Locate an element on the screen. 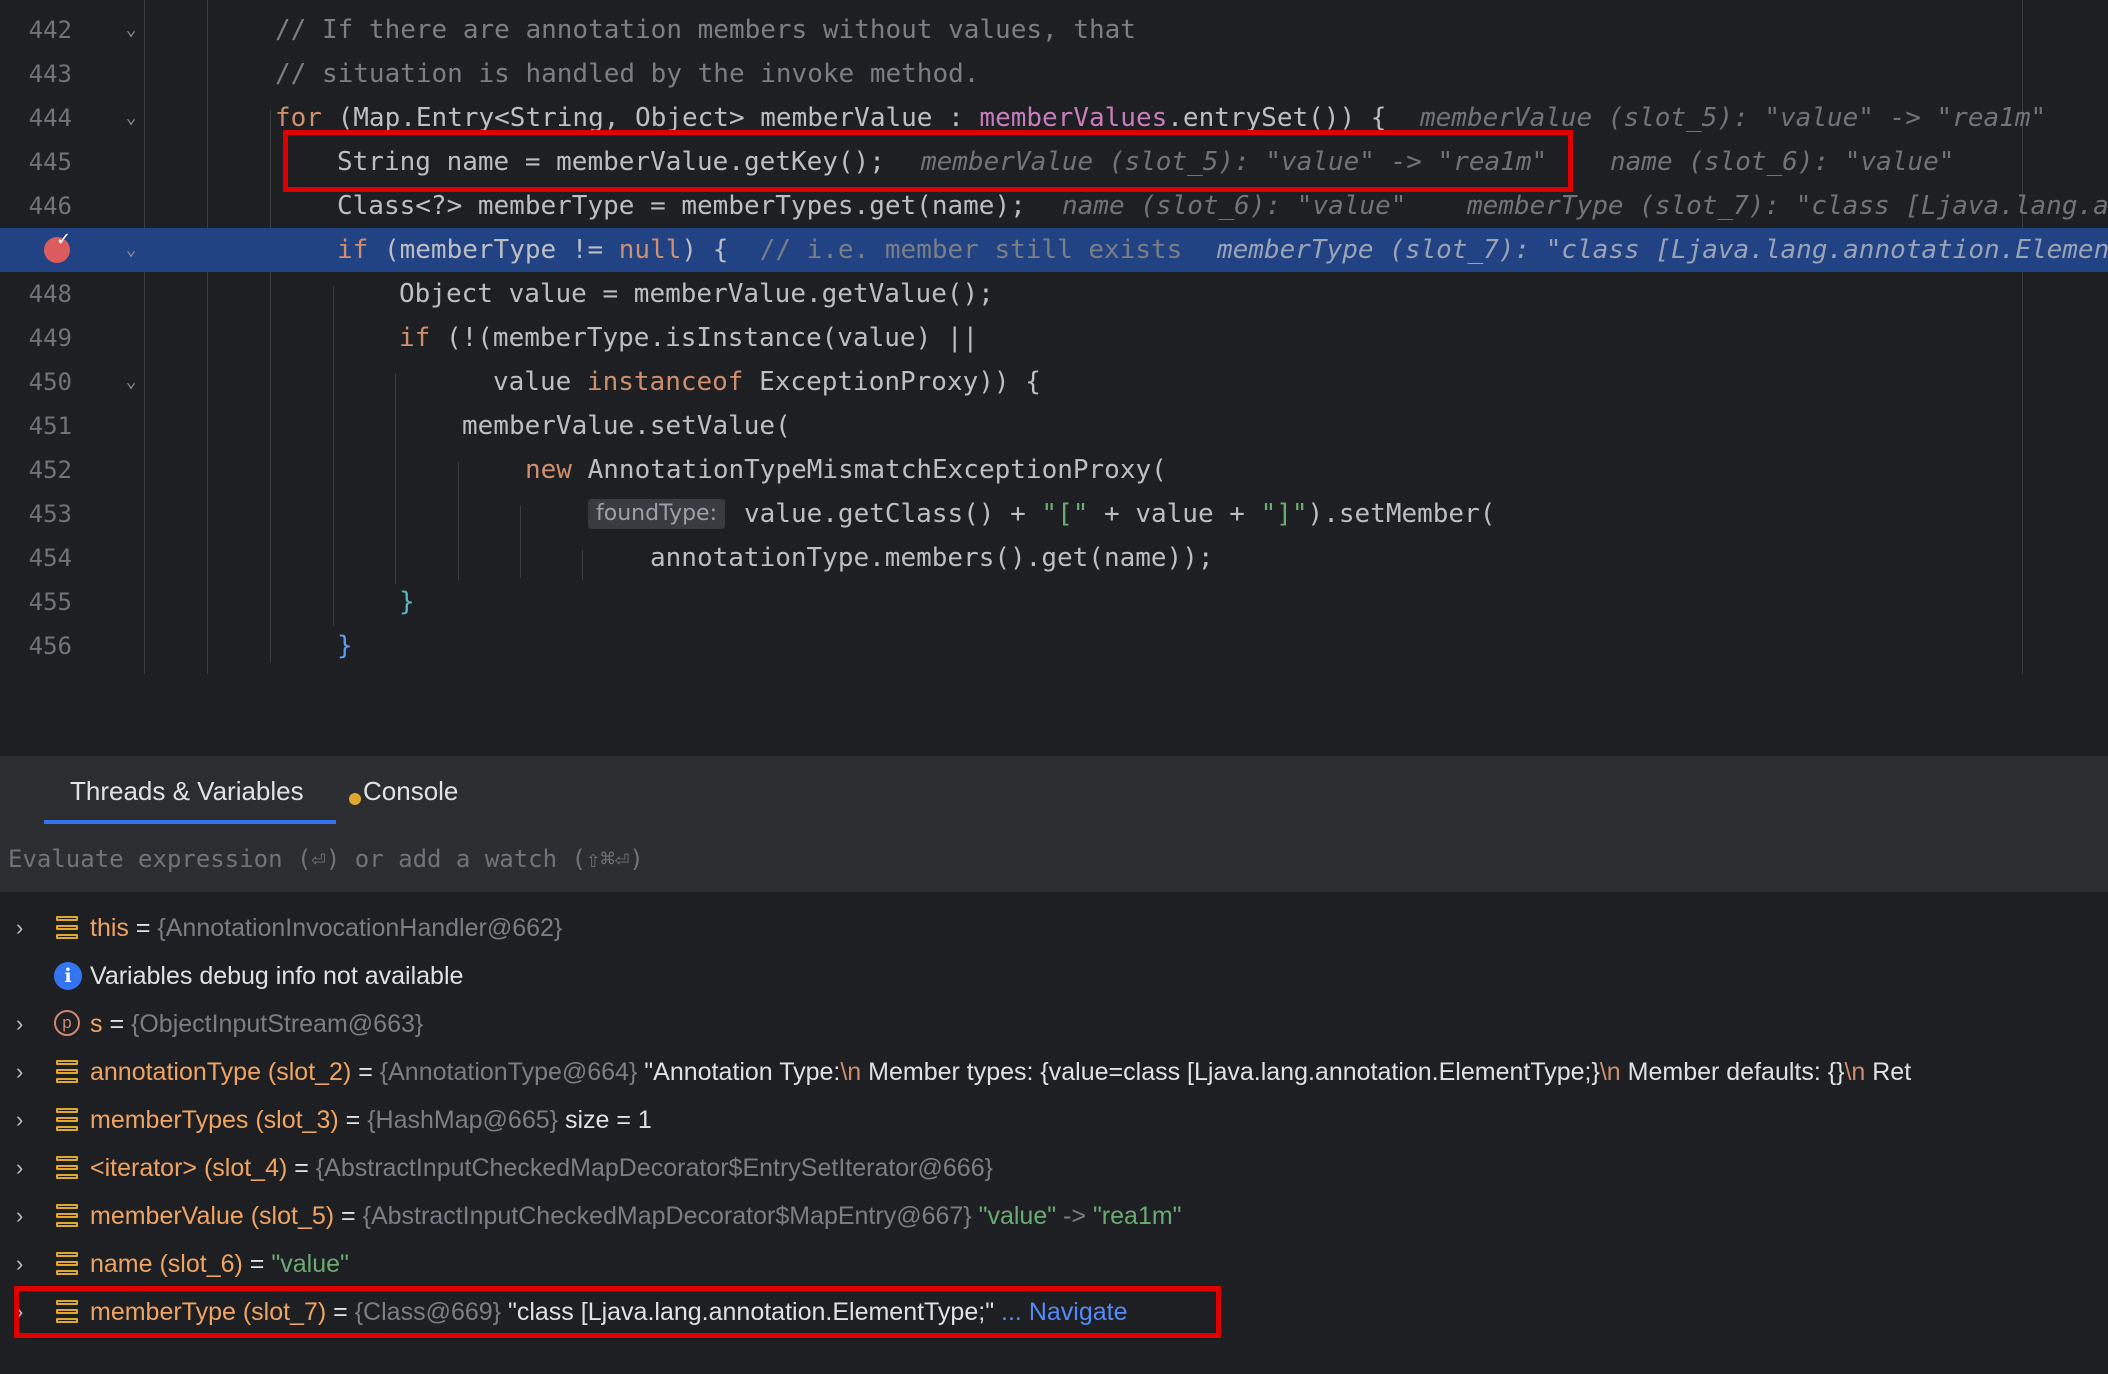  variable-name: s is located at coordinates (96, 1024).